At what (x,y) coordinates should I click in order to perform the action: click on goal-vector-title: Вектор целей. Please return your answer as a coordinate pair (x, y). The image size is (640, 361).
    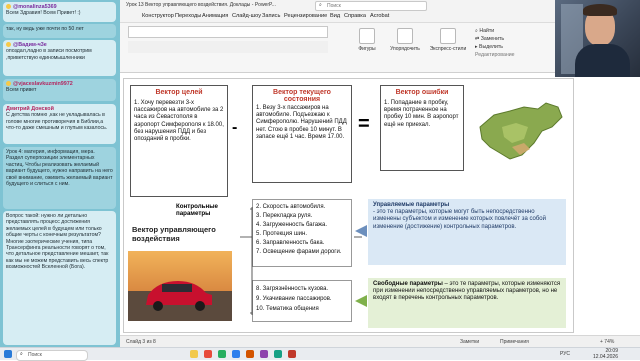
    Looking at the image, I should click on (179, 92).